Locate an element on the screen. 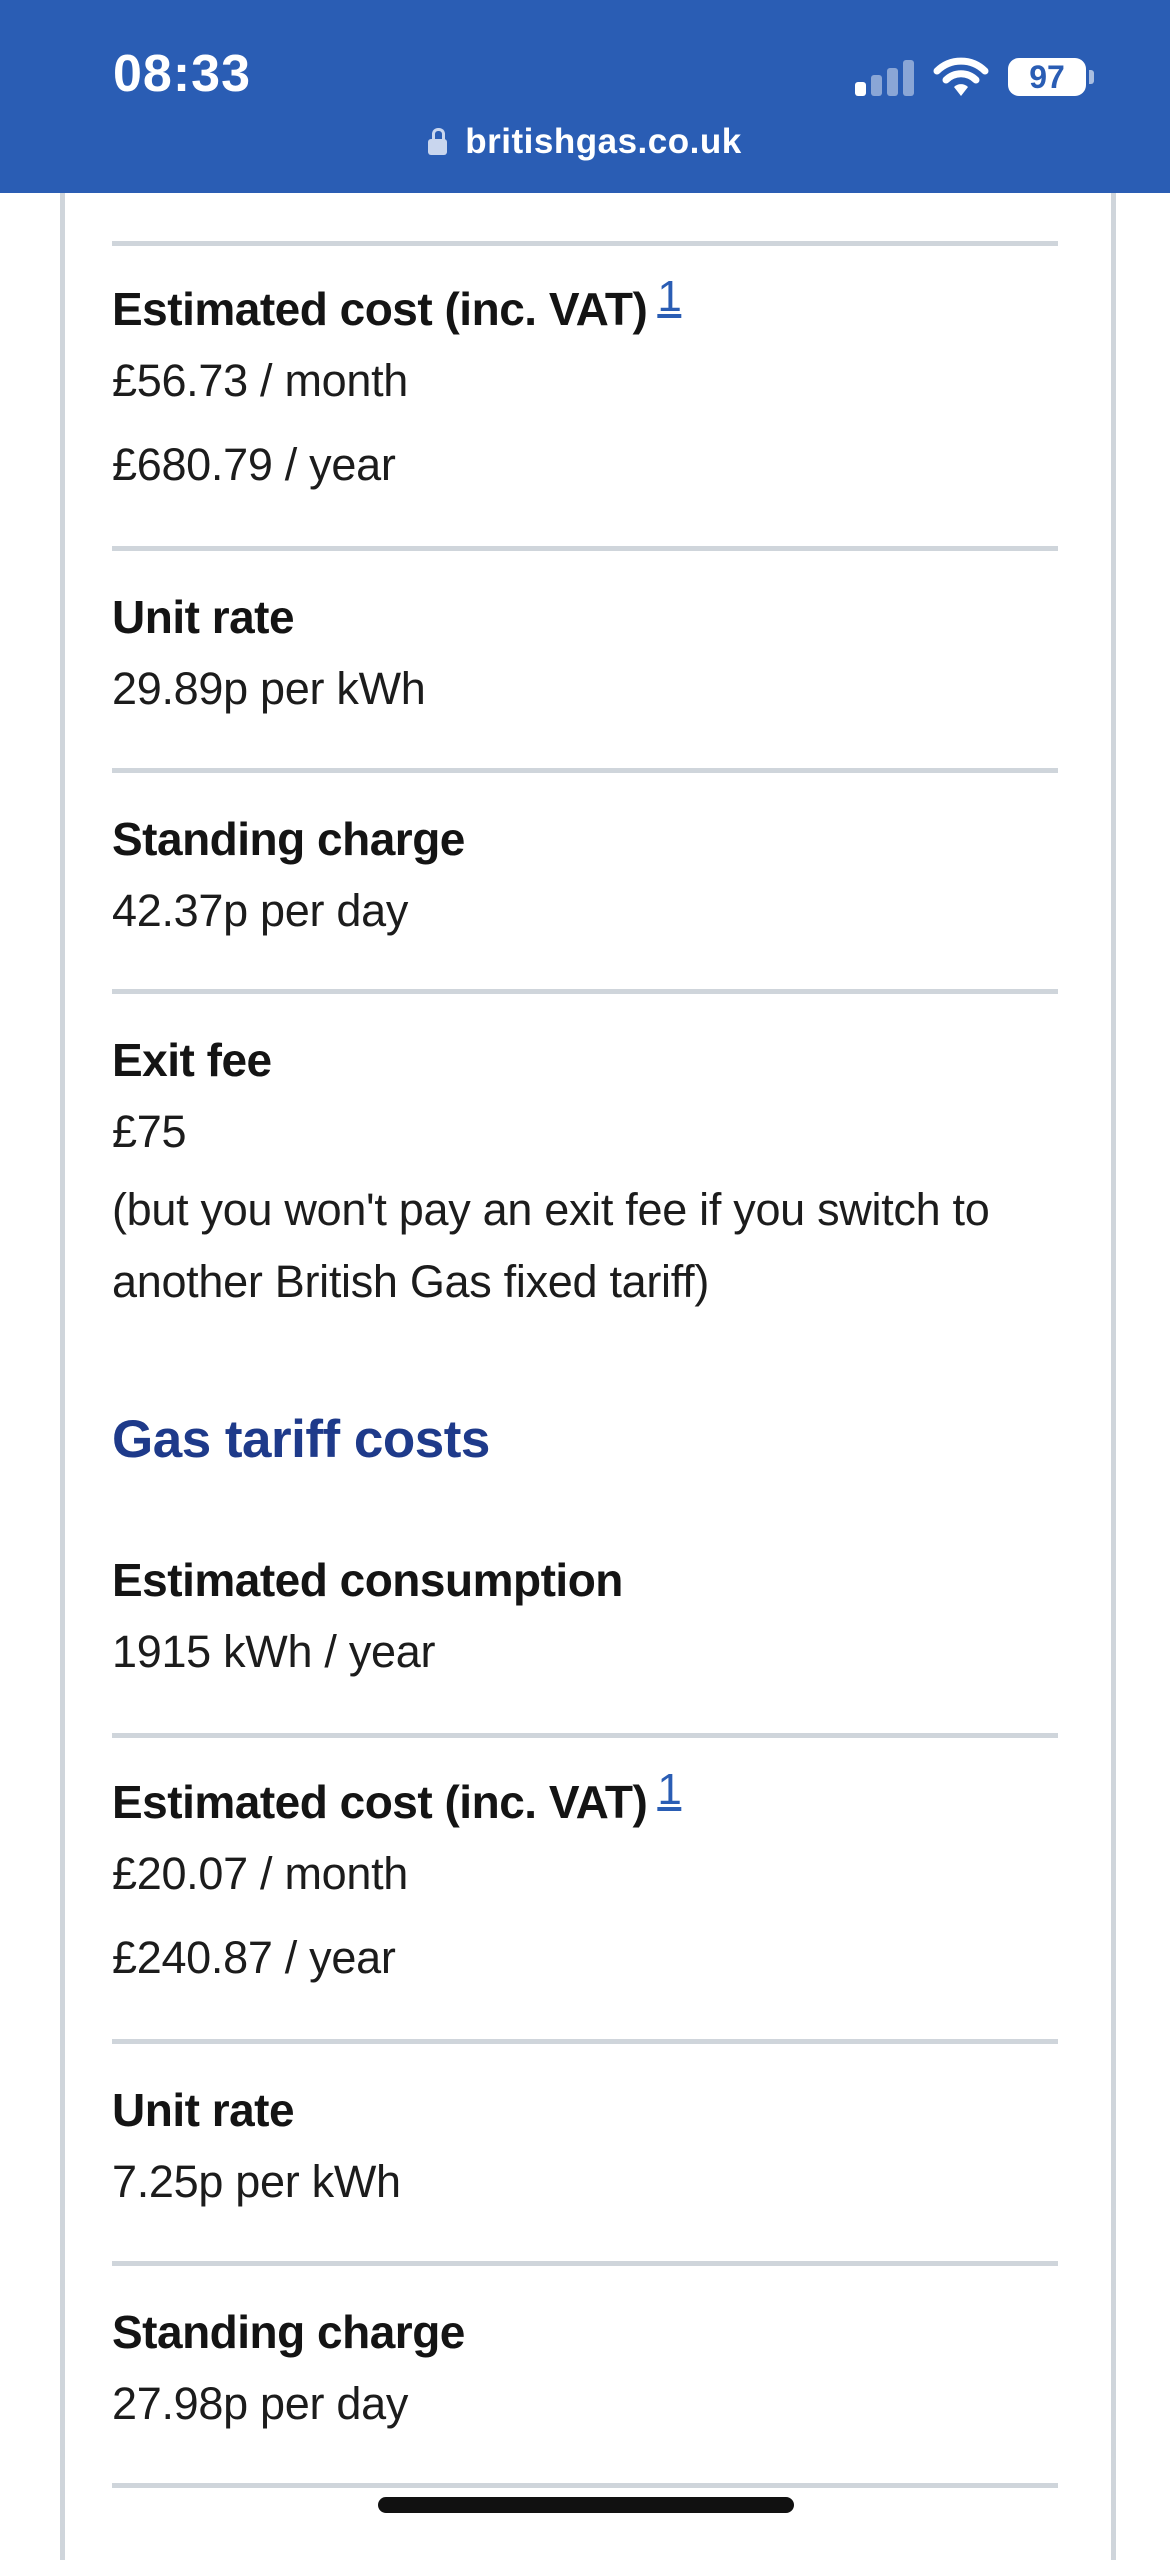 The image size is (1170, 2560). battery-nub is located at coordinates (1091, 77).